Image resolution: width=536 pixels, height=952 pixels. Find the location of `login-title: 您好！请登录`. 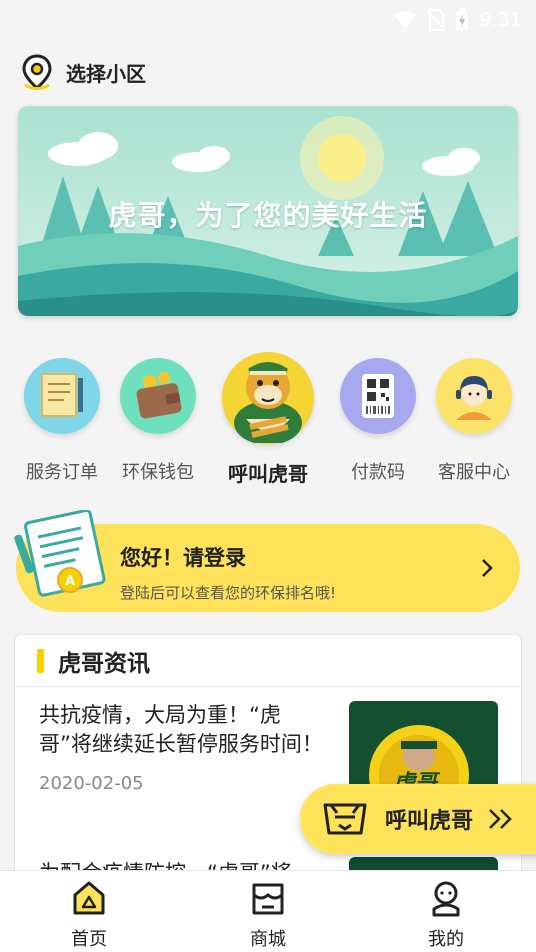

login-title: 您好！请登录 is located at coordinates (183, 558).